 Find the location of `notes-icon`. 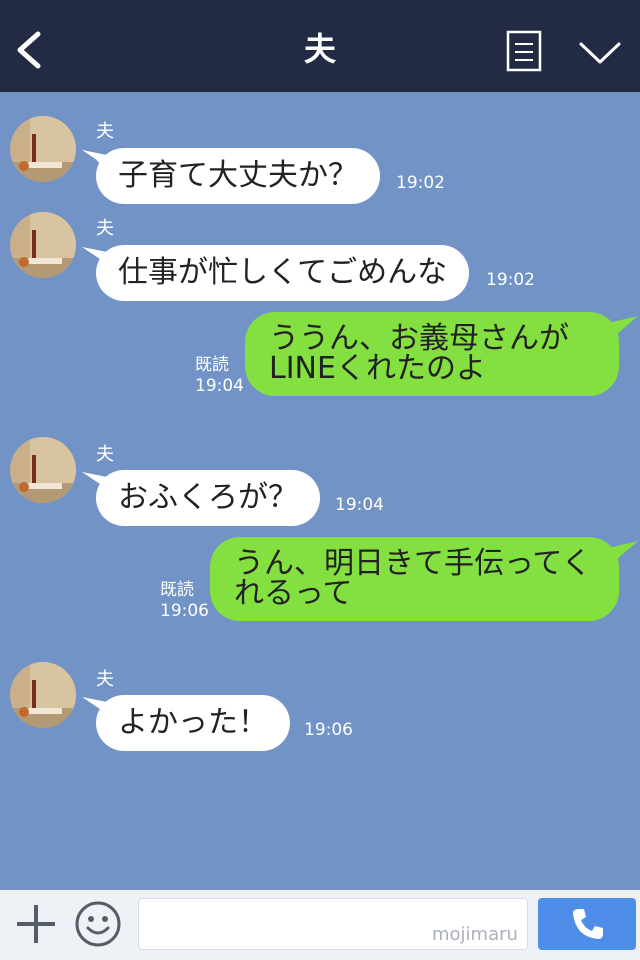

notes-icon is located at coordinates (524, 51).